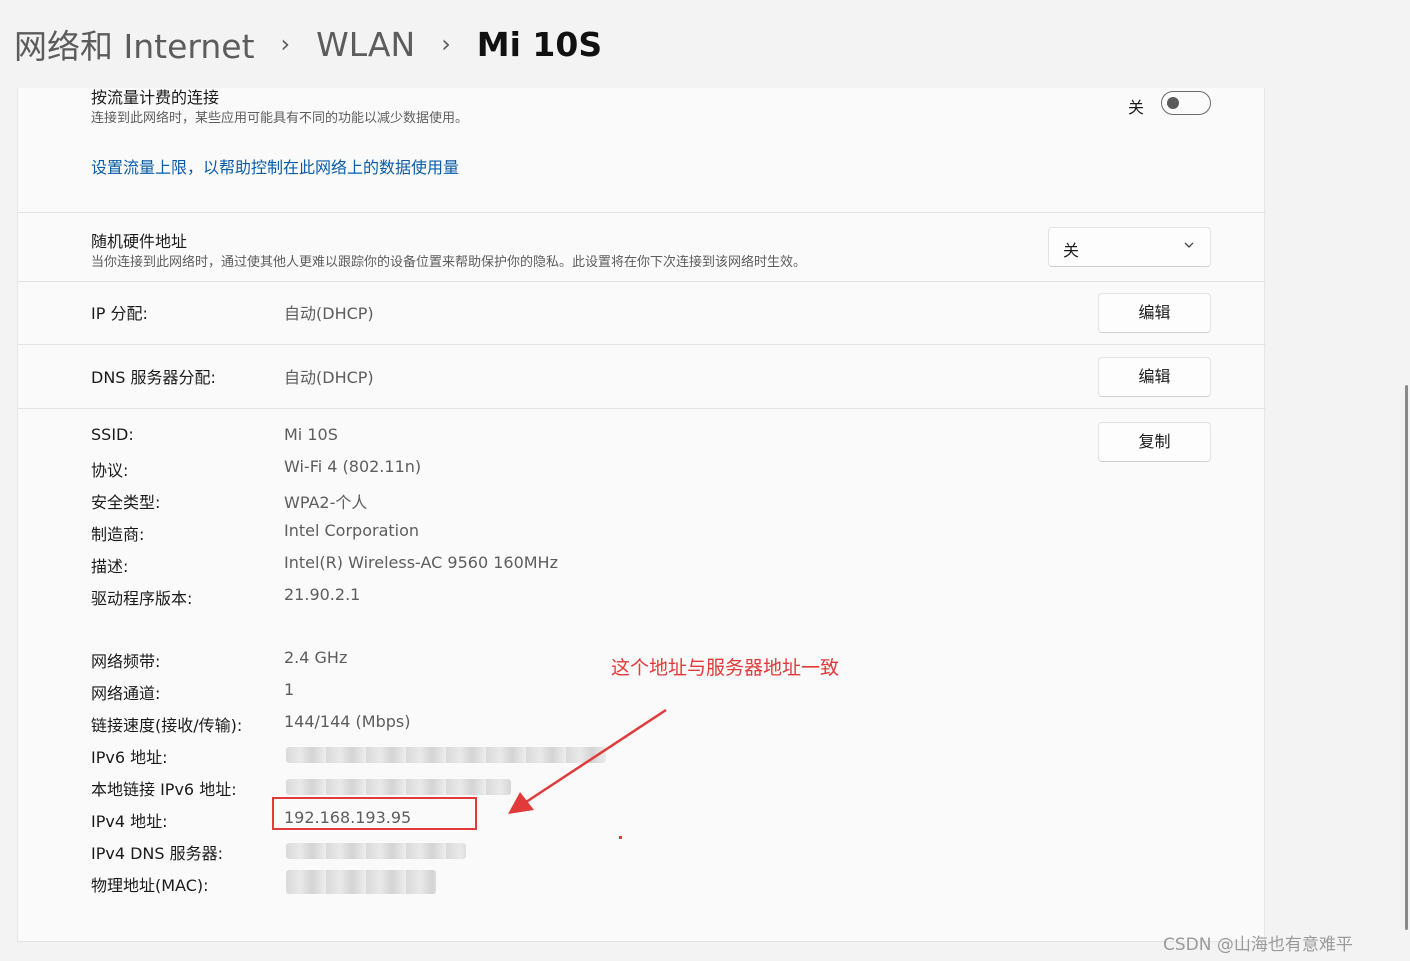 Image resolution: width=1410 pixels, height=961 pixels. What do you see at coordinates (329, 313) in the screenshot?
I see `ip-assignment-value: 自动(DHCP)` at bounding box center [329, 313].